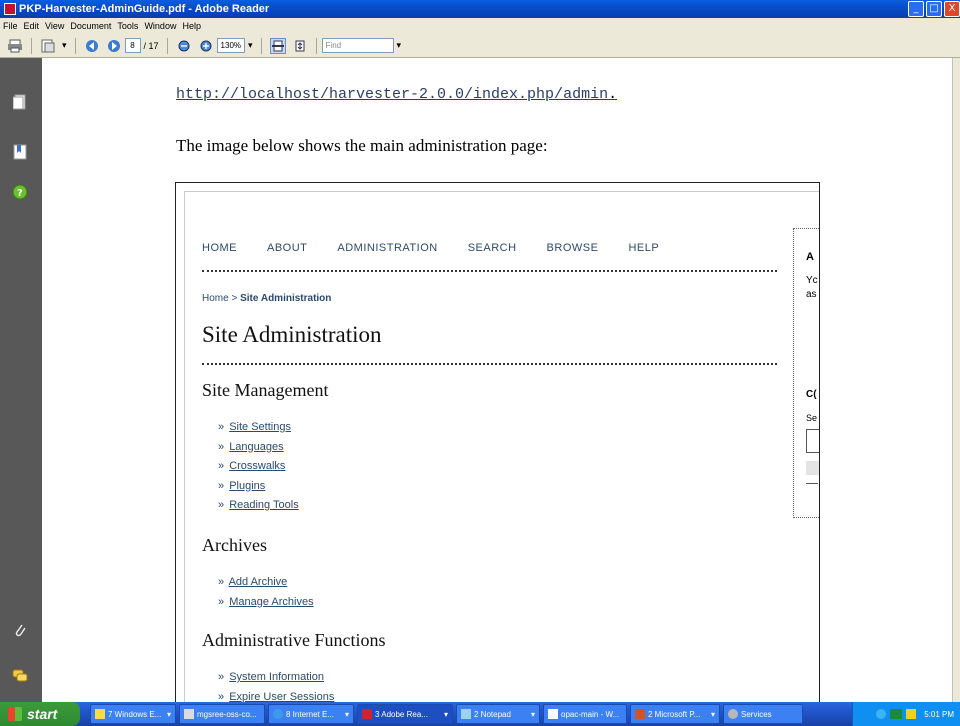 This screenshot has width=960, height=726. I want to click on page-total: / 17, so click(151, 45).